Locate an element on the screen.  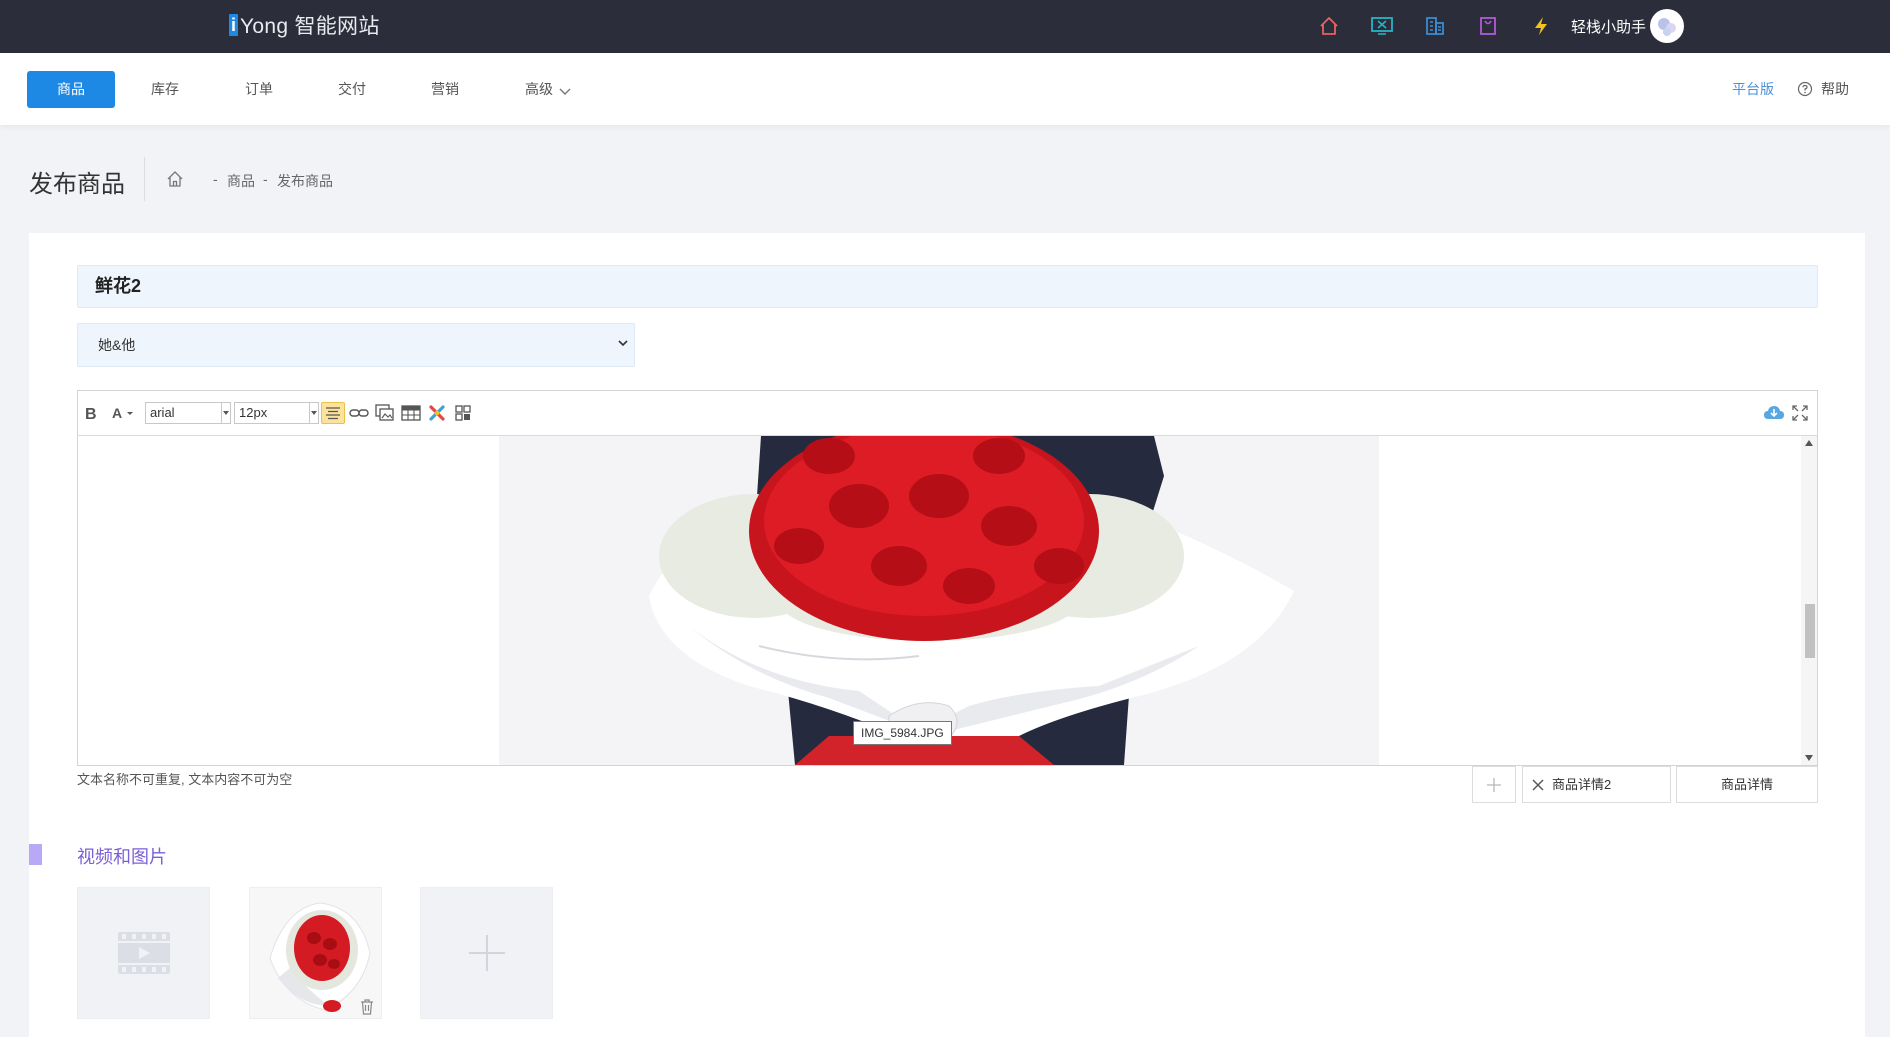
font-family-select: arial is located at coordinates (188, 413).